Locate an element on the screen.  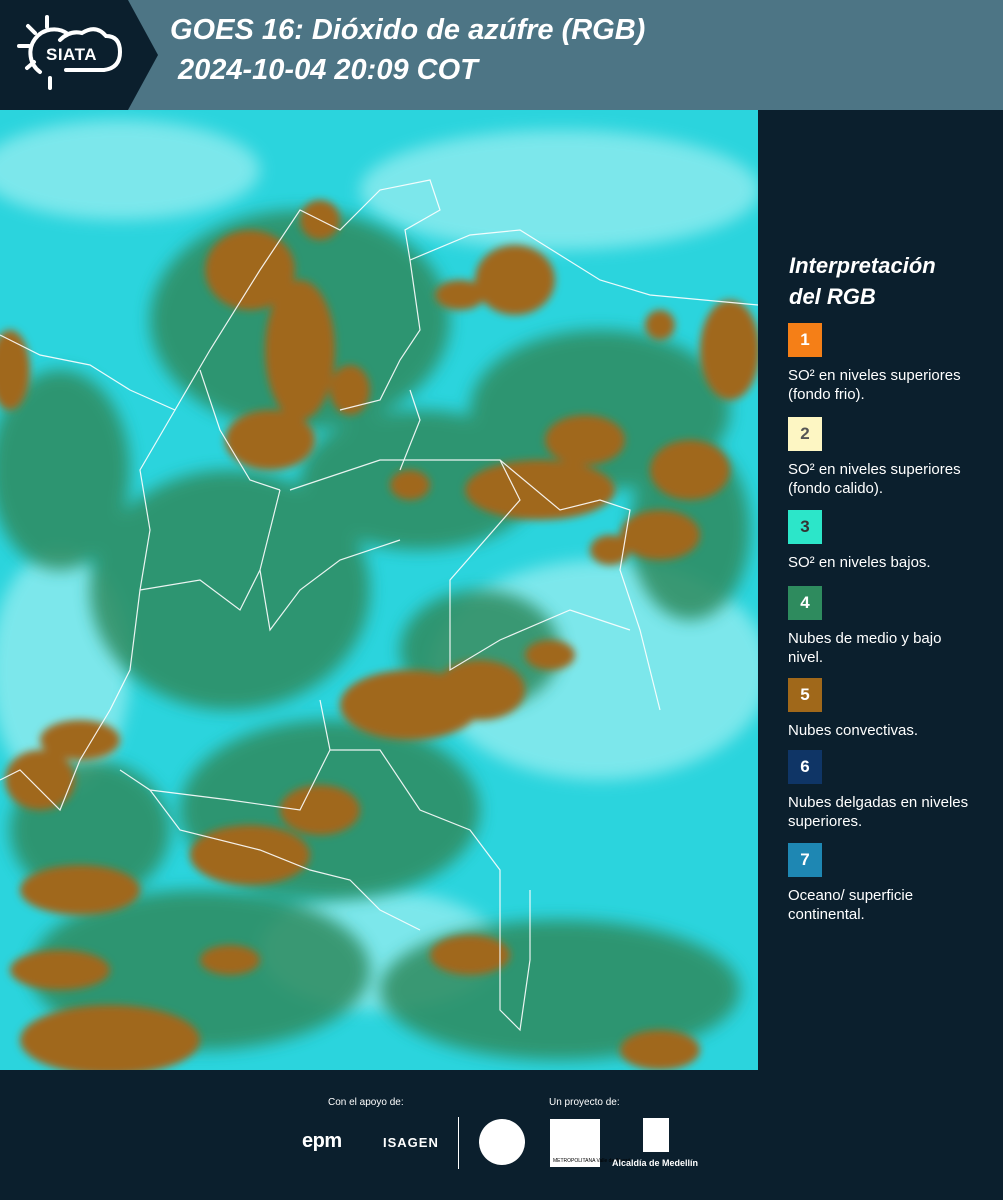
siata-logo: SIATA is located at coordinates (79, 55).